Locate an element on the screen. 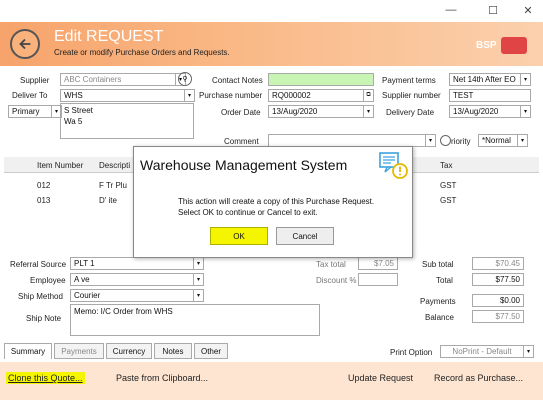  update-request-button: Update Request is located at coordinates (380, 378).